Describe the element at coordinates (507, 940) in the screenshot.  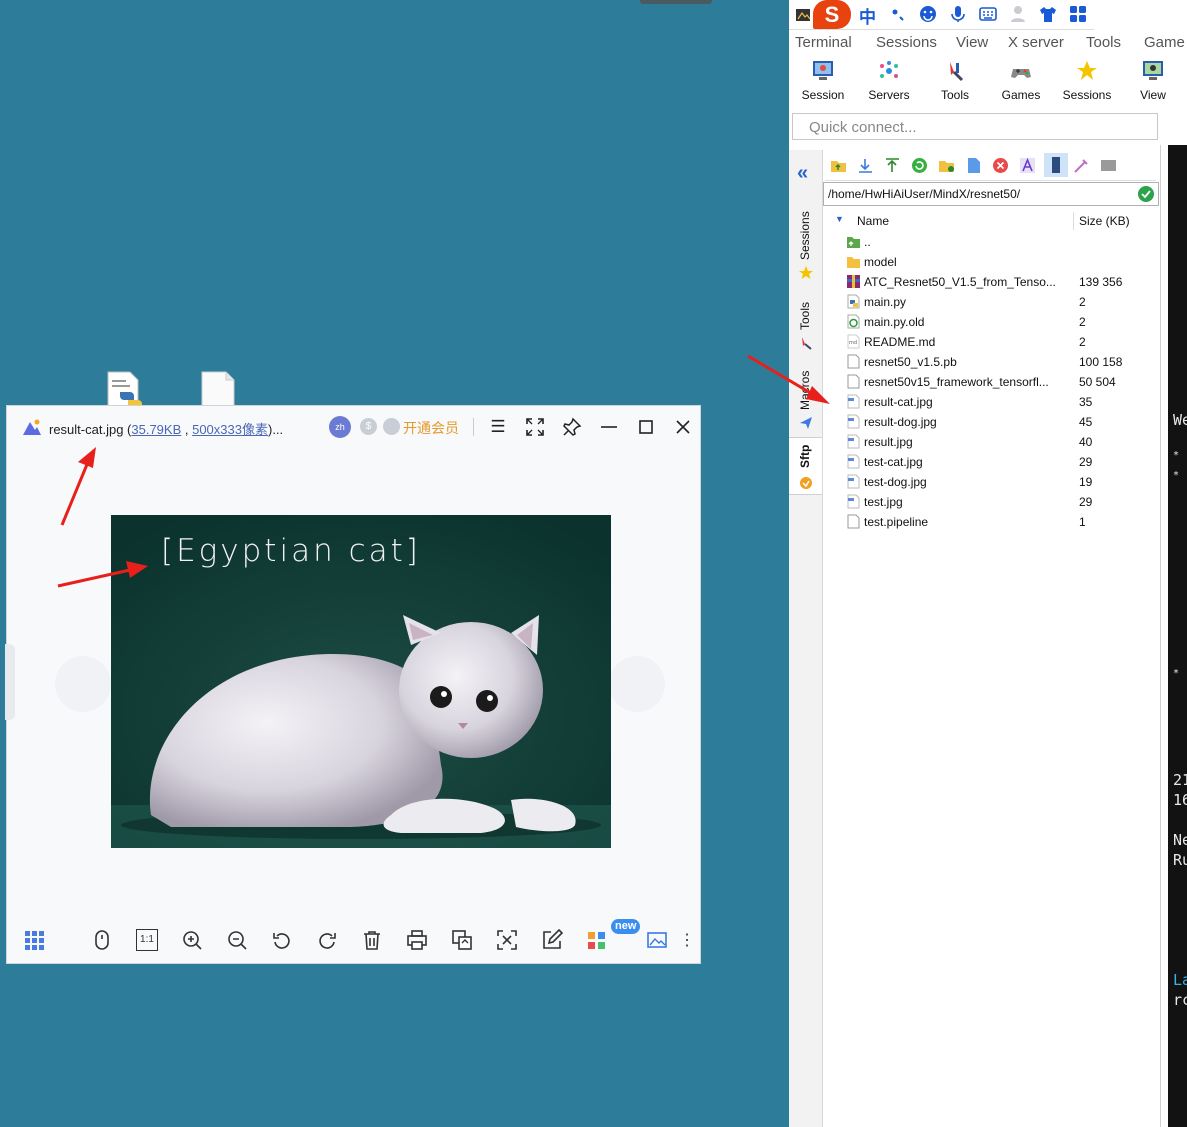
I see `ocr-icon` at that location.